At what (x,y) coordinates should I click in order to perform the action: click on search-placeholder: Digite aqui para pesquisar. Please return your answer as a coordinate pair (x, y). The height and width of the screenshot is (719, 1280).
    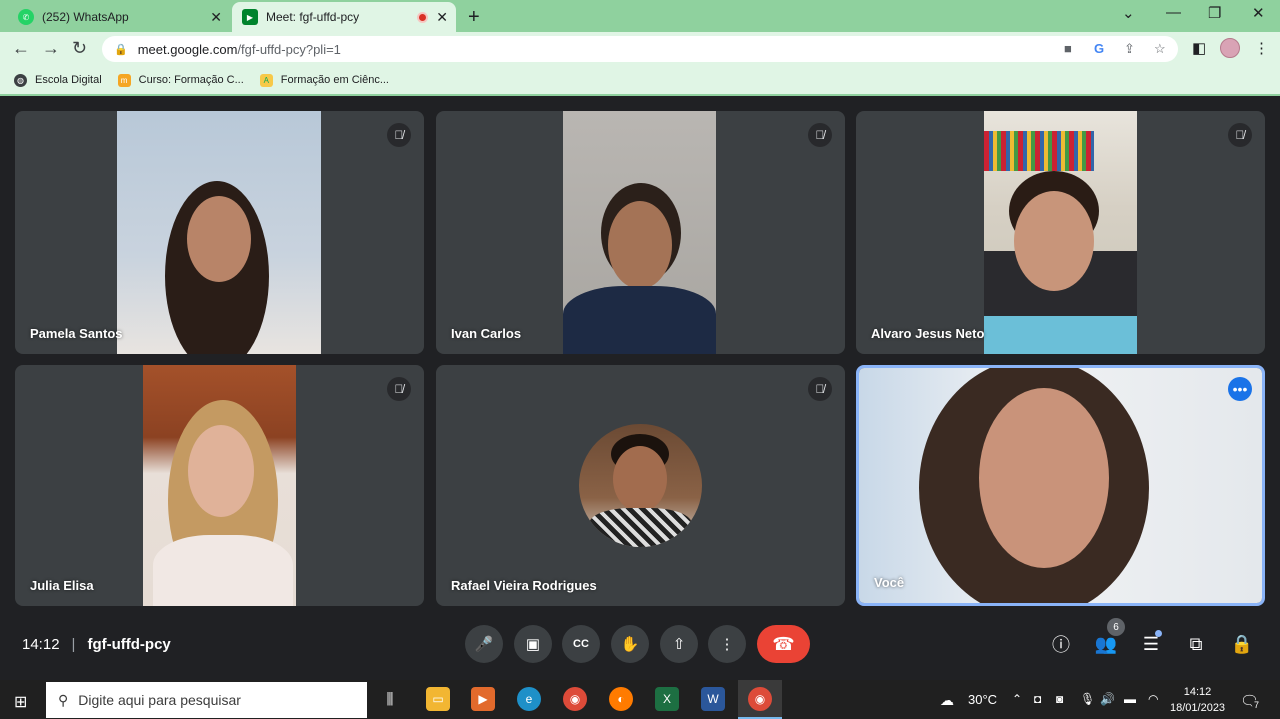
    Looking at the image, I should click on (159, 700).